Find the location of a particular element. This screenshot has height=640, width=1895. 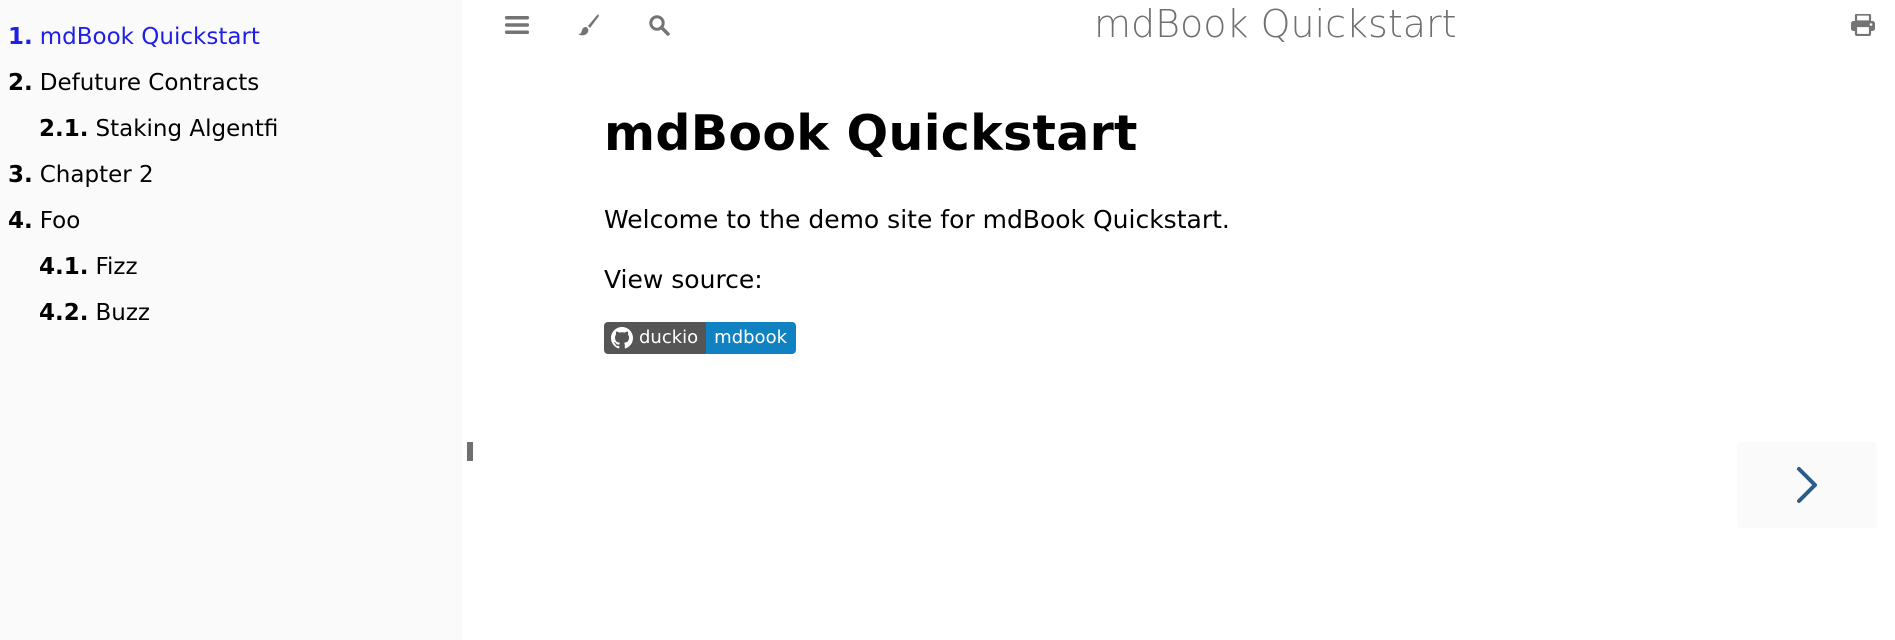

sidebar-item-fizz: 4.1. Fizz is located at coordinates (231, 275).